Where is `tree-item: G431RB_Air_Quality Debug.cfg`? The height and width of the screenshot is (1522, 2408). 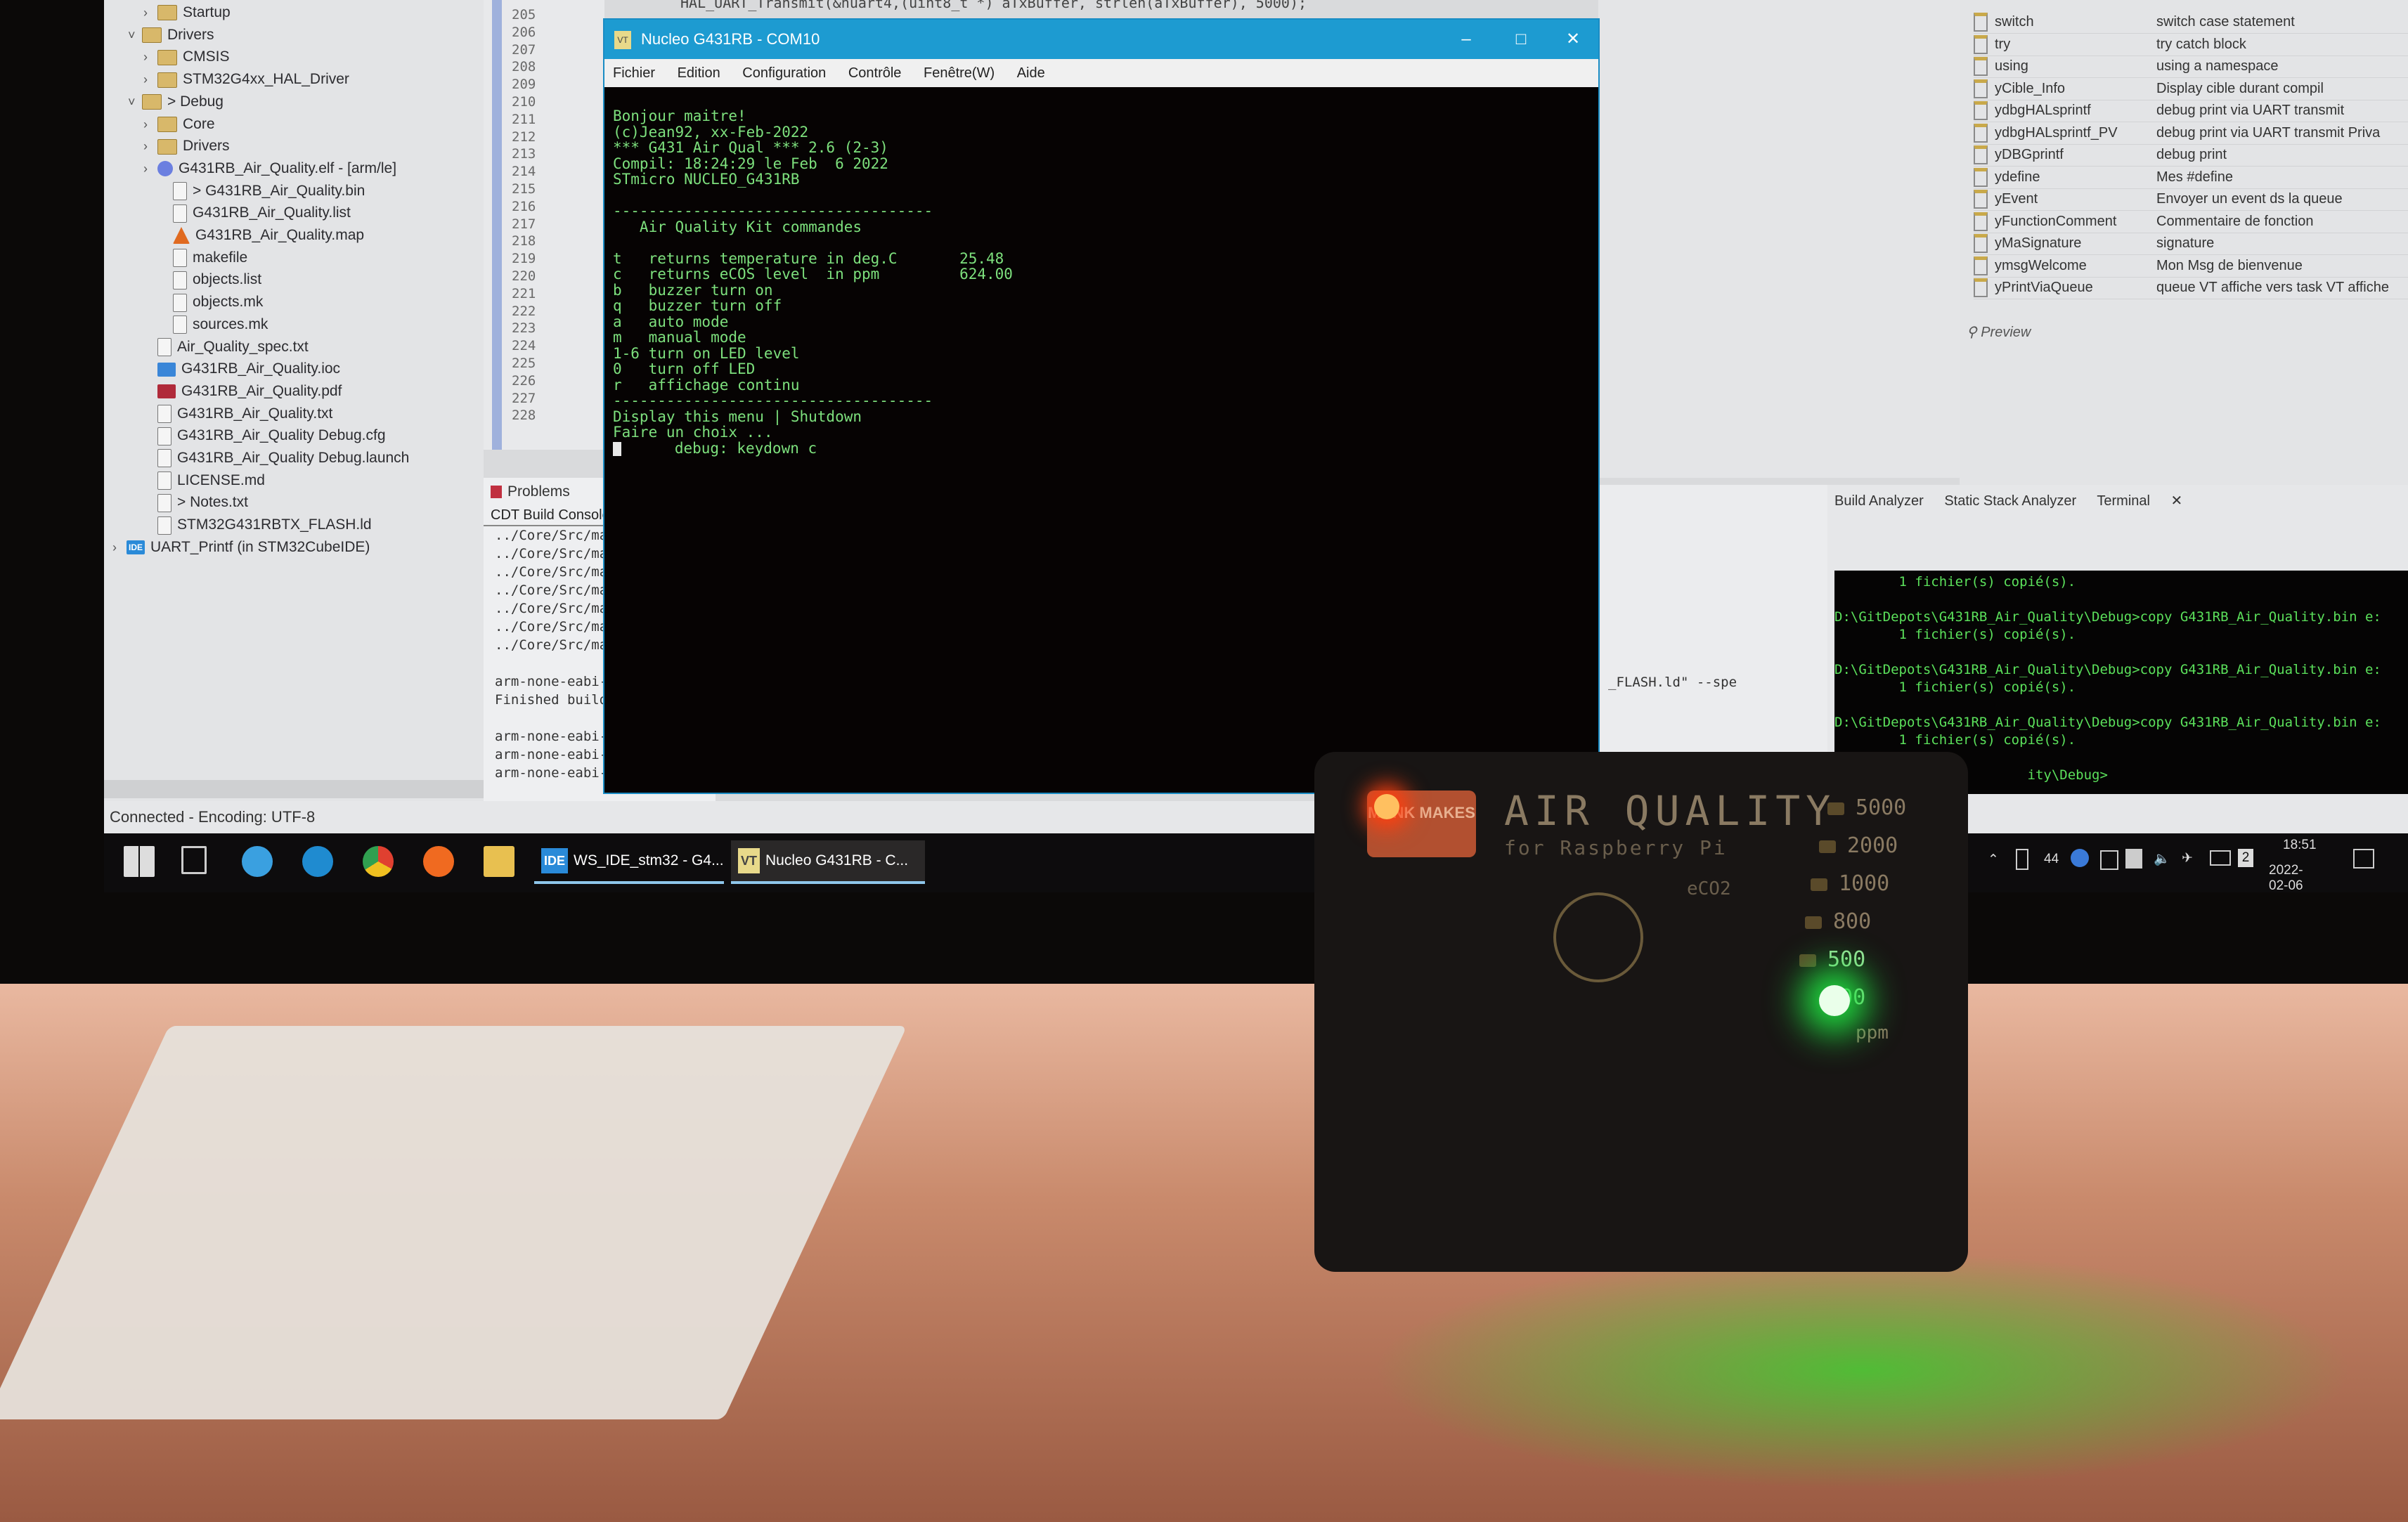 tree-item: G431RB_Air_Quality Debug.cfg is located at coordinates (264, 435).